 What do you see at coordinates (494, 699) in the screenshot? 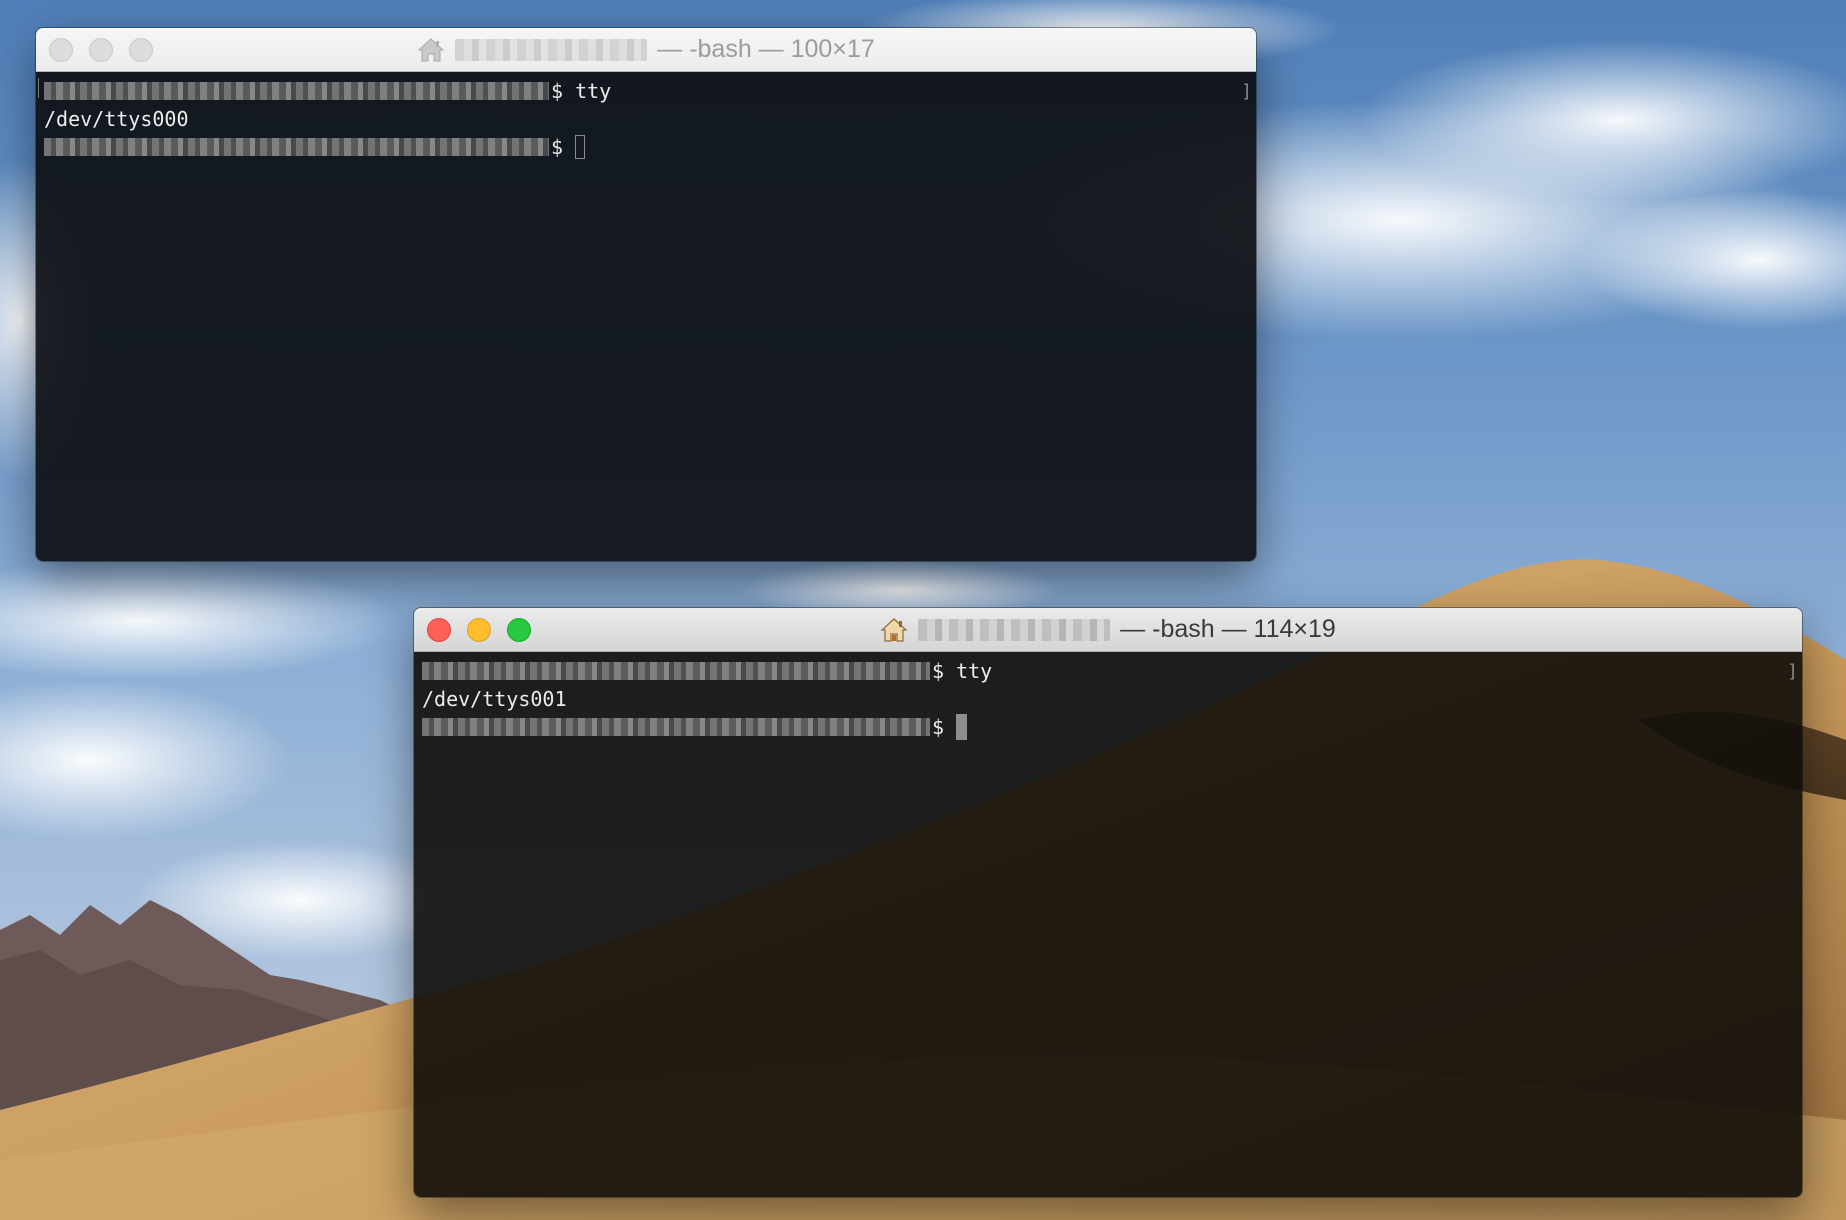
I see `output-text: /dev/ttys001` at bounding box center [494, 699].